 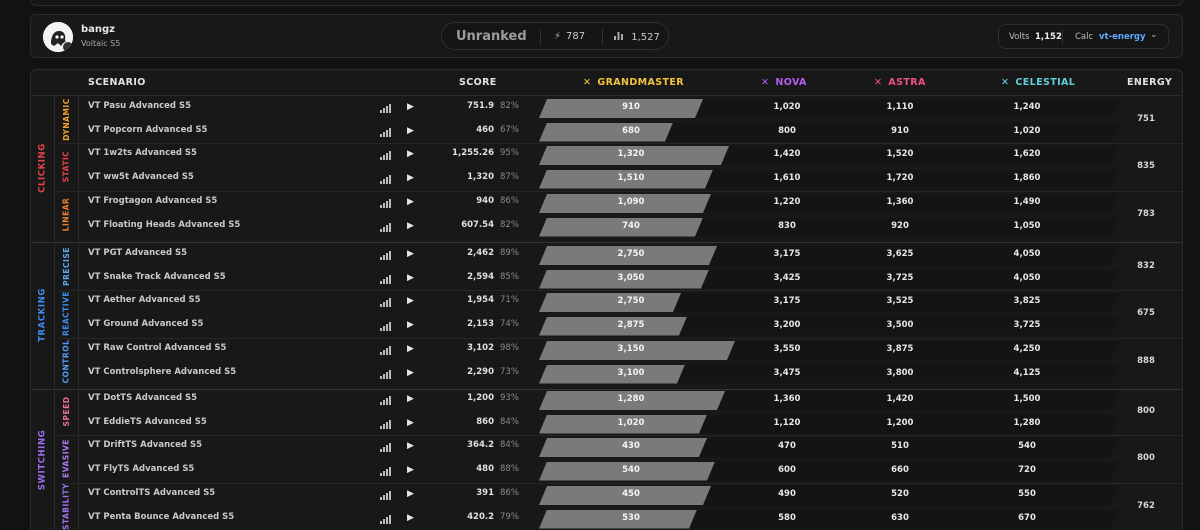 I want to click on scenario-name: VT Pasu Advanced S5, so click(x=139, y=106).